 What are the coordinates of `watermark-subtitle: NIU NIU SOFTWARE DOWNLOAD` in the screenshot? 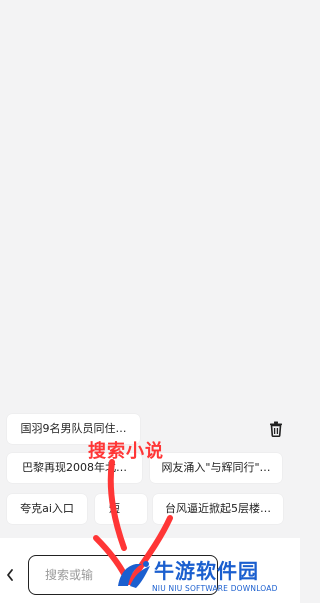 It's located at (215, 588).